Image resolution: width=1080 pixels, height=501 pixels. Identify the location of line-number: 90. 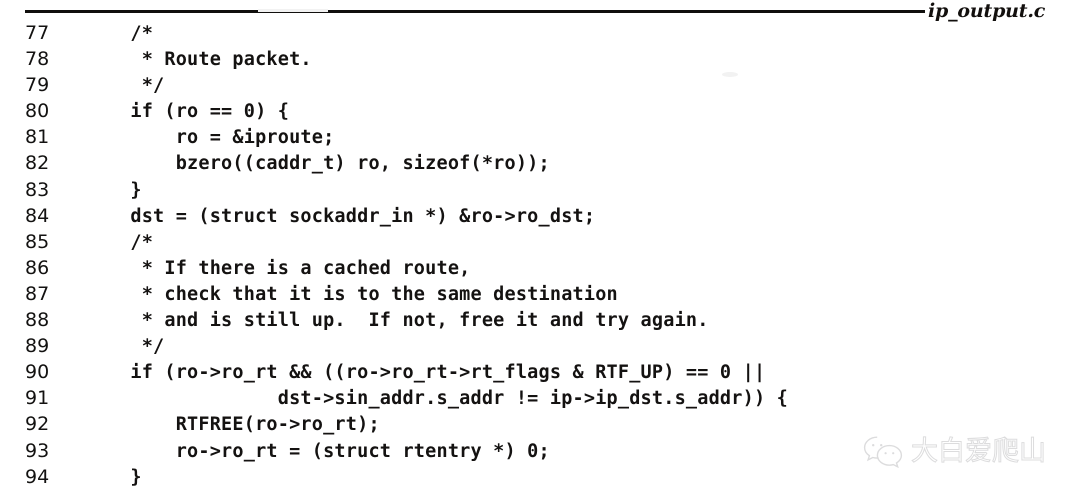
(37, 372).